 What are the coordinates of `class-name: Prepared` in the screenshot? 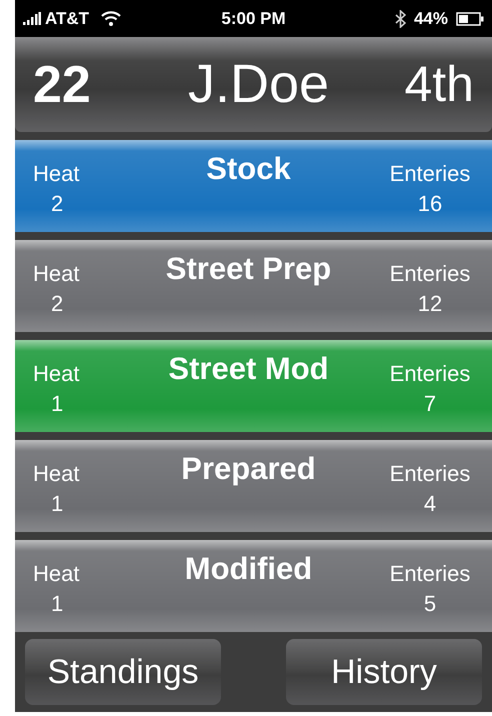 It's located at (248, 469).